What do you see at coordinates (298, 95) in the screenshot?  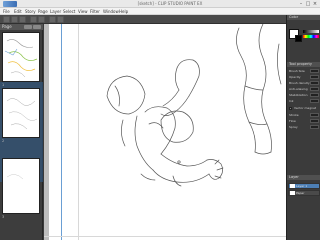 I see `property-label: Stabilization` at bounding box center [298, 95].